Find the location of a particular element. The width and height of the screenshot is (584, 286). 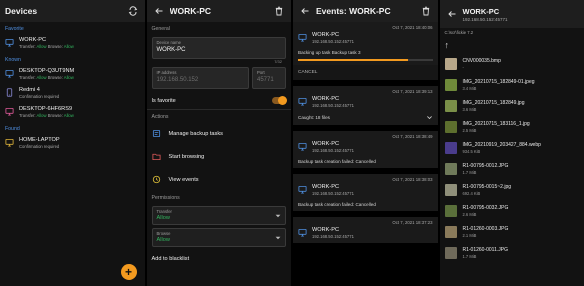

file-item: IMG_20210715_183116_1.jpg 2.5 MiB is located at coordinates (512, 126).